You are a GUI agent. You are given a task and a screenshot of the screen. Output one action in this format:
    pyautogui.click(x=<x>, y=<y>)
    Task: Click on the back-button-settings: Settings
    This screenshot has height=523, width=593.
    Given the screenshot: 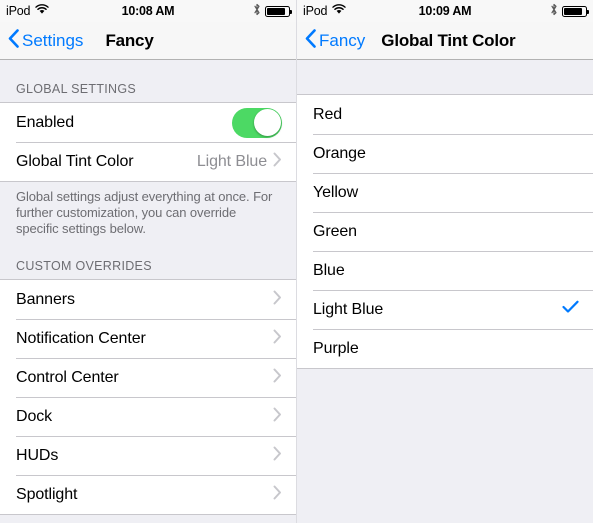 What is the action you would take?
    pyautogui.click(x=46, y=40)
    